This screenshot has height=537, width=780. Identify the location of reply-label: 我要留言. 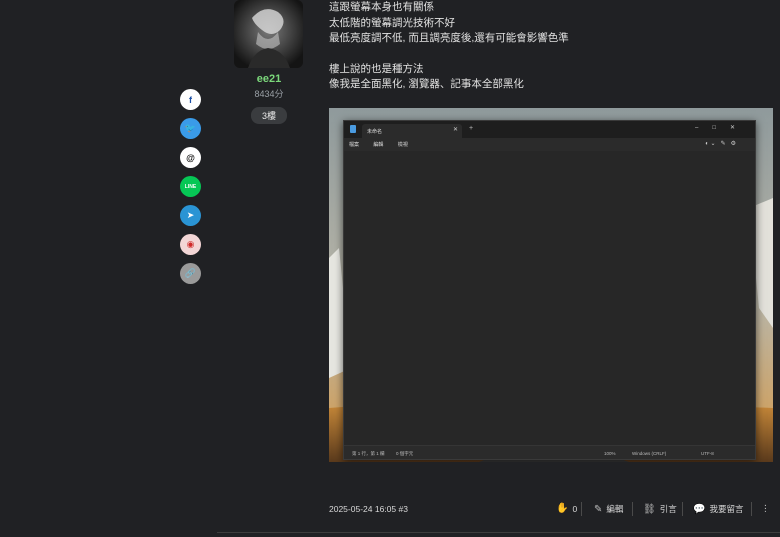
(726, 509).